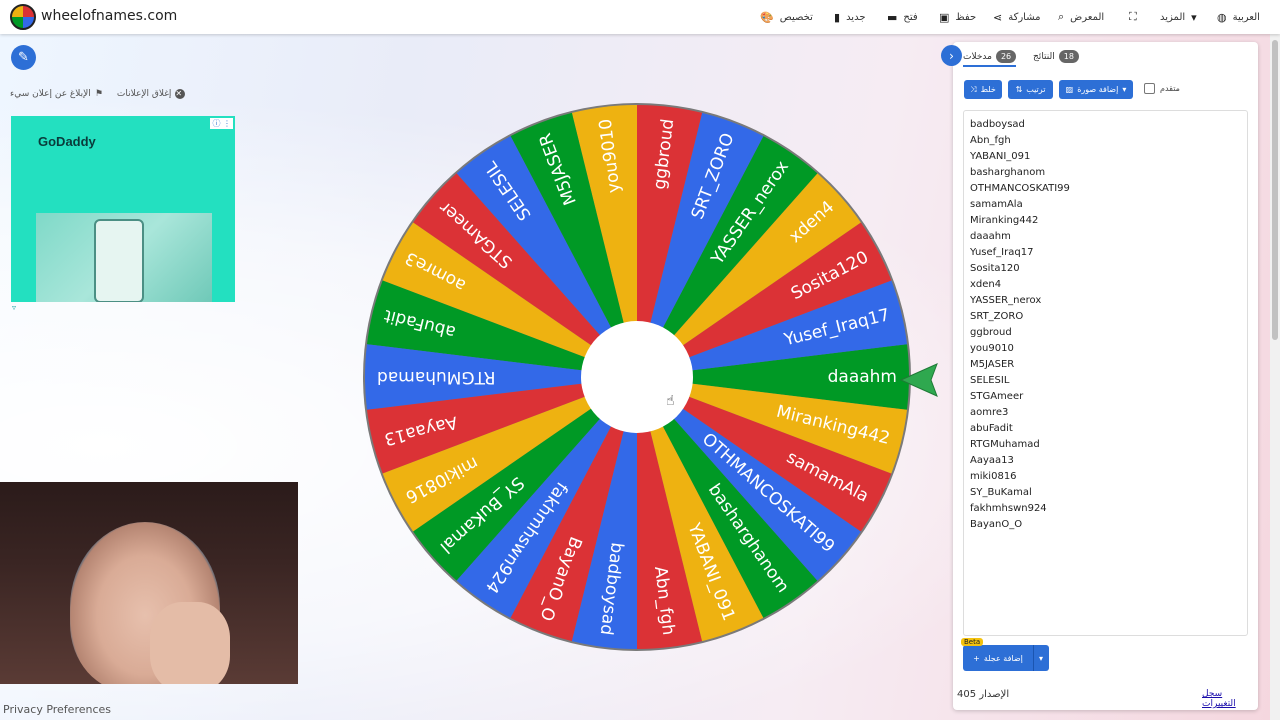 Image resolution: width=1280 pixels, height=720 pixels. I want to click on site-title: wheelofnames.com, so click(109, 16).